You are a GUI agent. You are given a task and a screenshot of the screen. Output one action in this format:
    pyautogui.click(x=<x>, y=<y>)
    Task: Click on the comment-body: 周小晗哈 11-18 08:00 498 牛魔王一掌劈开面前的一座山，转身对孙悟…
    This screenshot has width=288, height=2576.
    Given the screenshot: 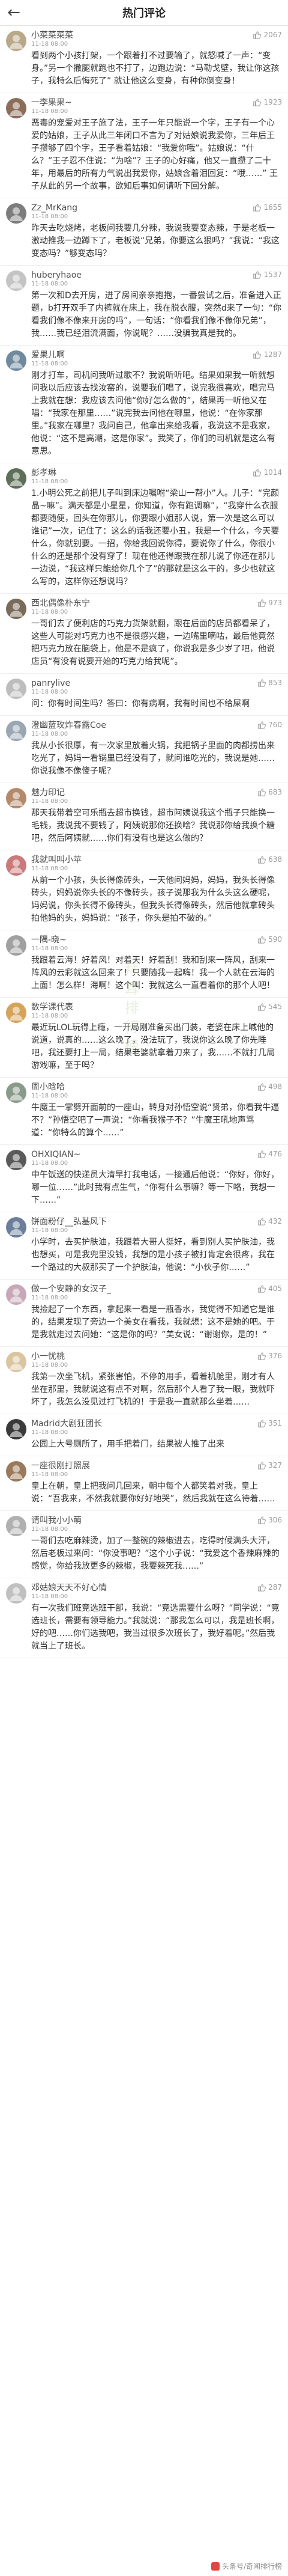 What is the action you would take?
    pyautogui.click(x=157, y=1111)
    